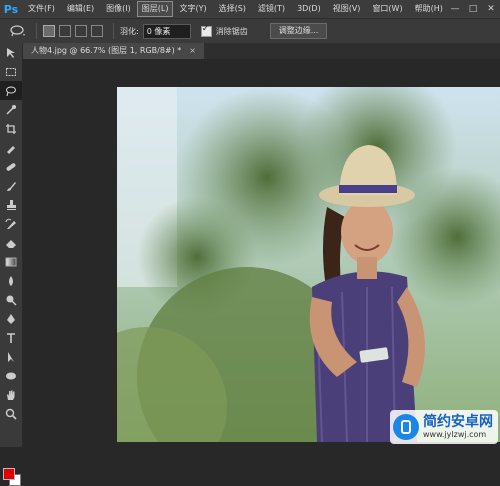 The width and height of the screenshot is (500, 486). Describe the element at coordinates (49, 31) in the screenshot. I see `new-selection-icon` at that location.